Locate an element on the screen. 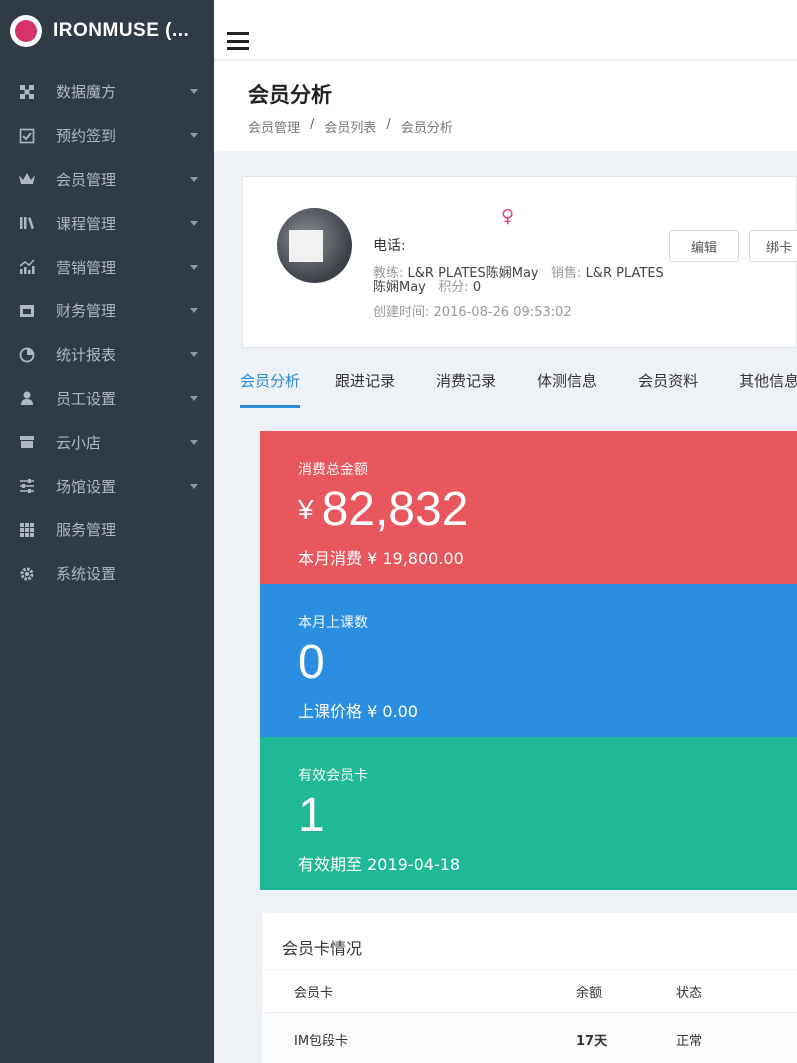  stat-value: 0 is located at coordinates (311, 662).